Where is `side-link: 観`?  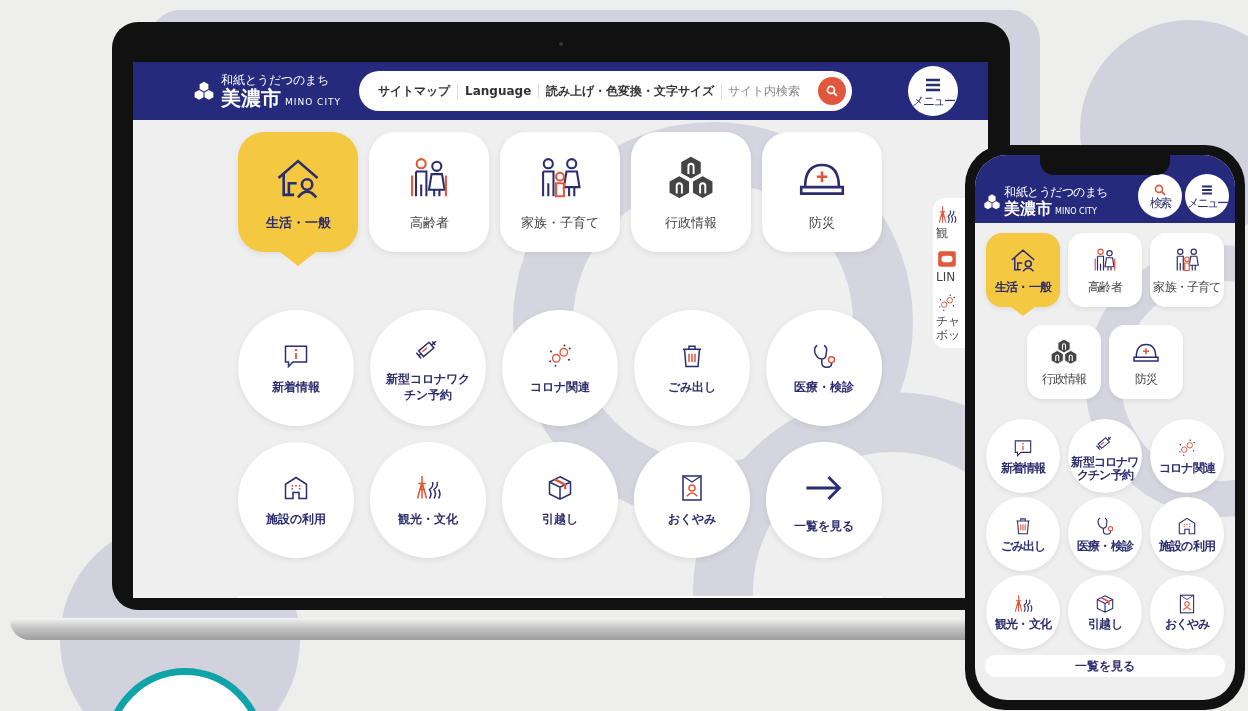
side-link: 観 is located at coordinates (960, 222).